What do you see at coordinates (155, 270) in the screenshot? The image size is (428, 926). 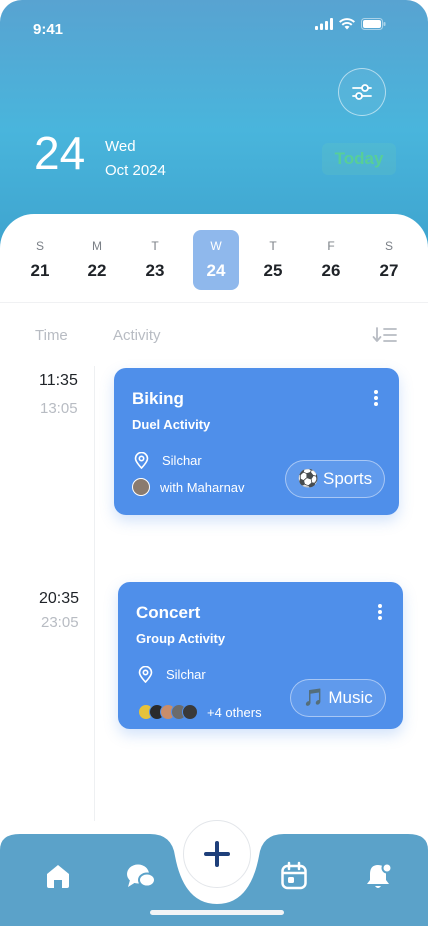 I see `day-date: 23` at bounding box center [155, 270].